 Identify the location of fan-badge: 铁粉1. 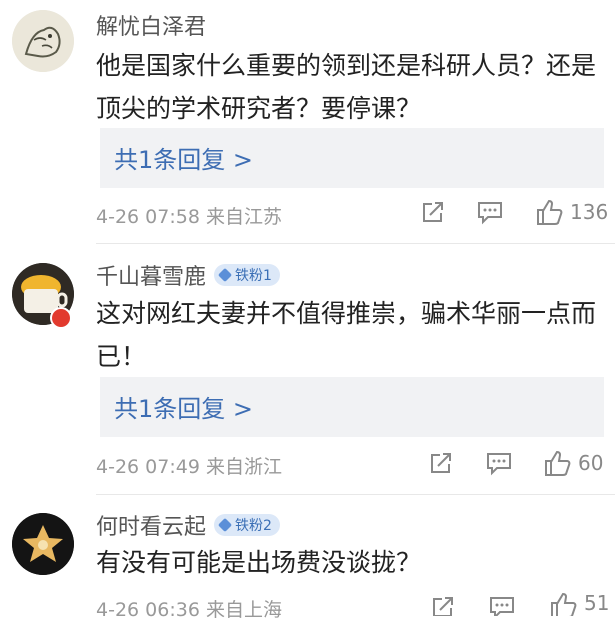
(247, 275).